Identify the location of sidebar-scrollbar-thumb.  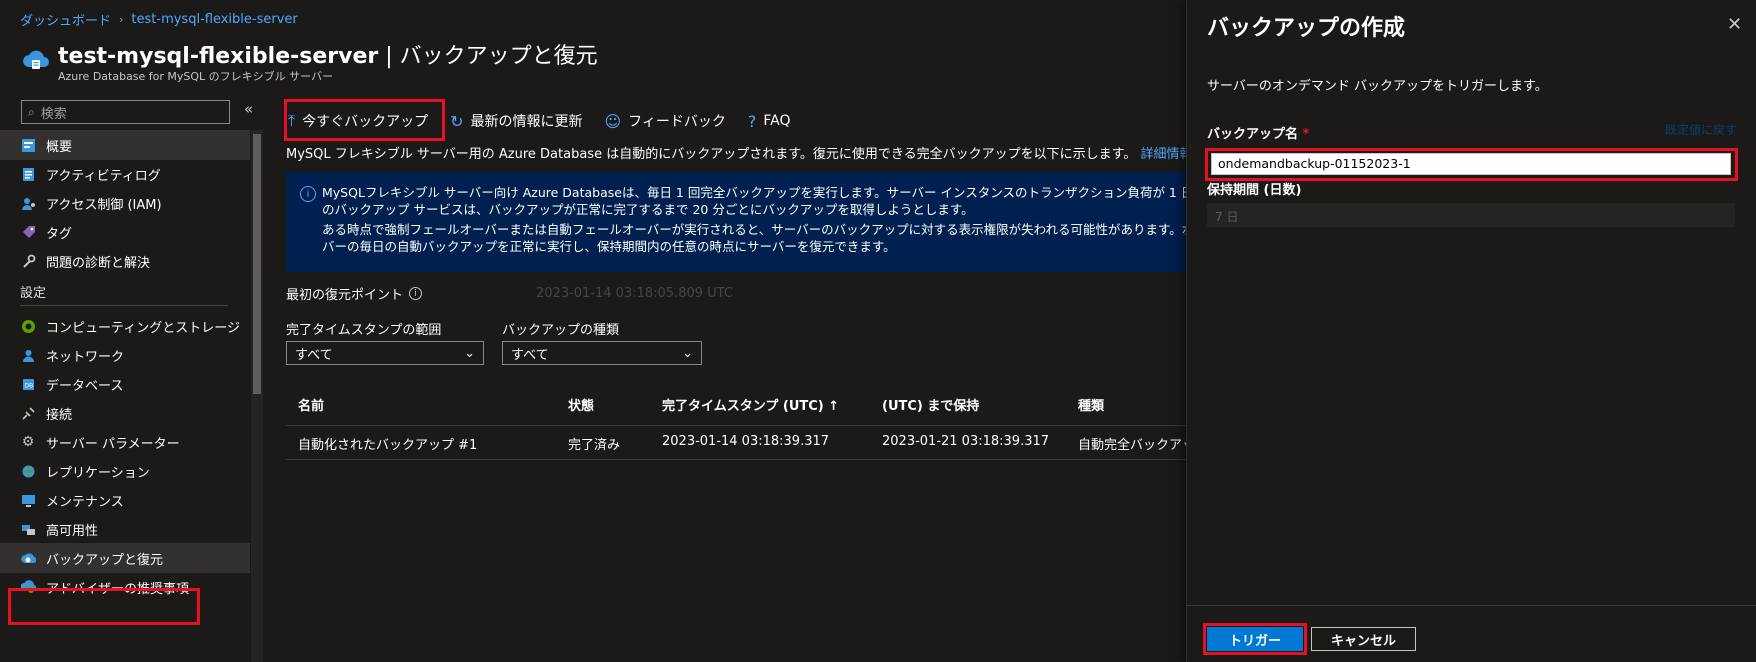
(257, 264).